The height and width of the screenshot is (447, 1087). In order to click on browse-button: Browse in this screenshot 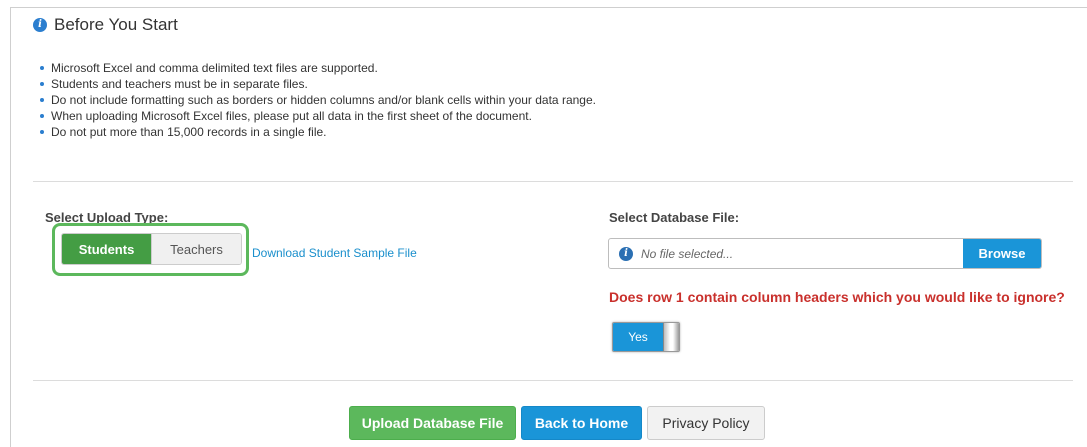, I will do `click(1002, 253)`.